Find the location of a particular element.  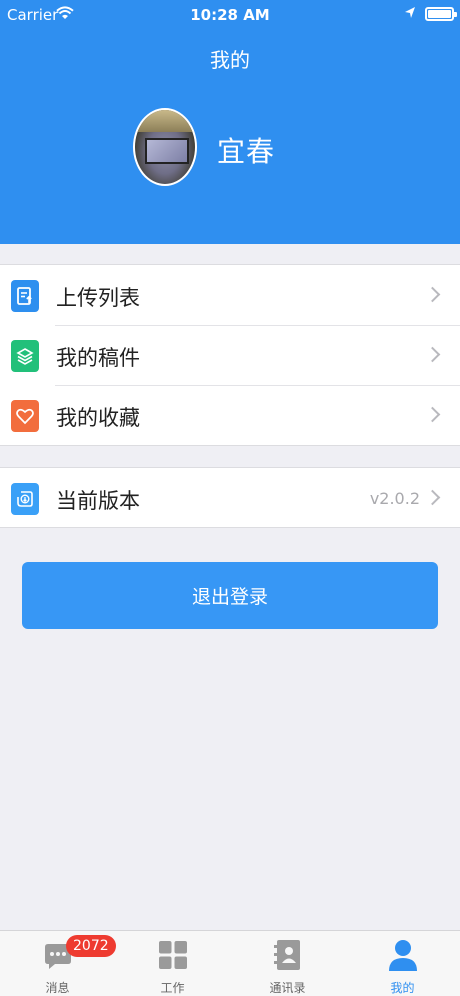

page-title: 我的 is located at coordinates (230, 60).